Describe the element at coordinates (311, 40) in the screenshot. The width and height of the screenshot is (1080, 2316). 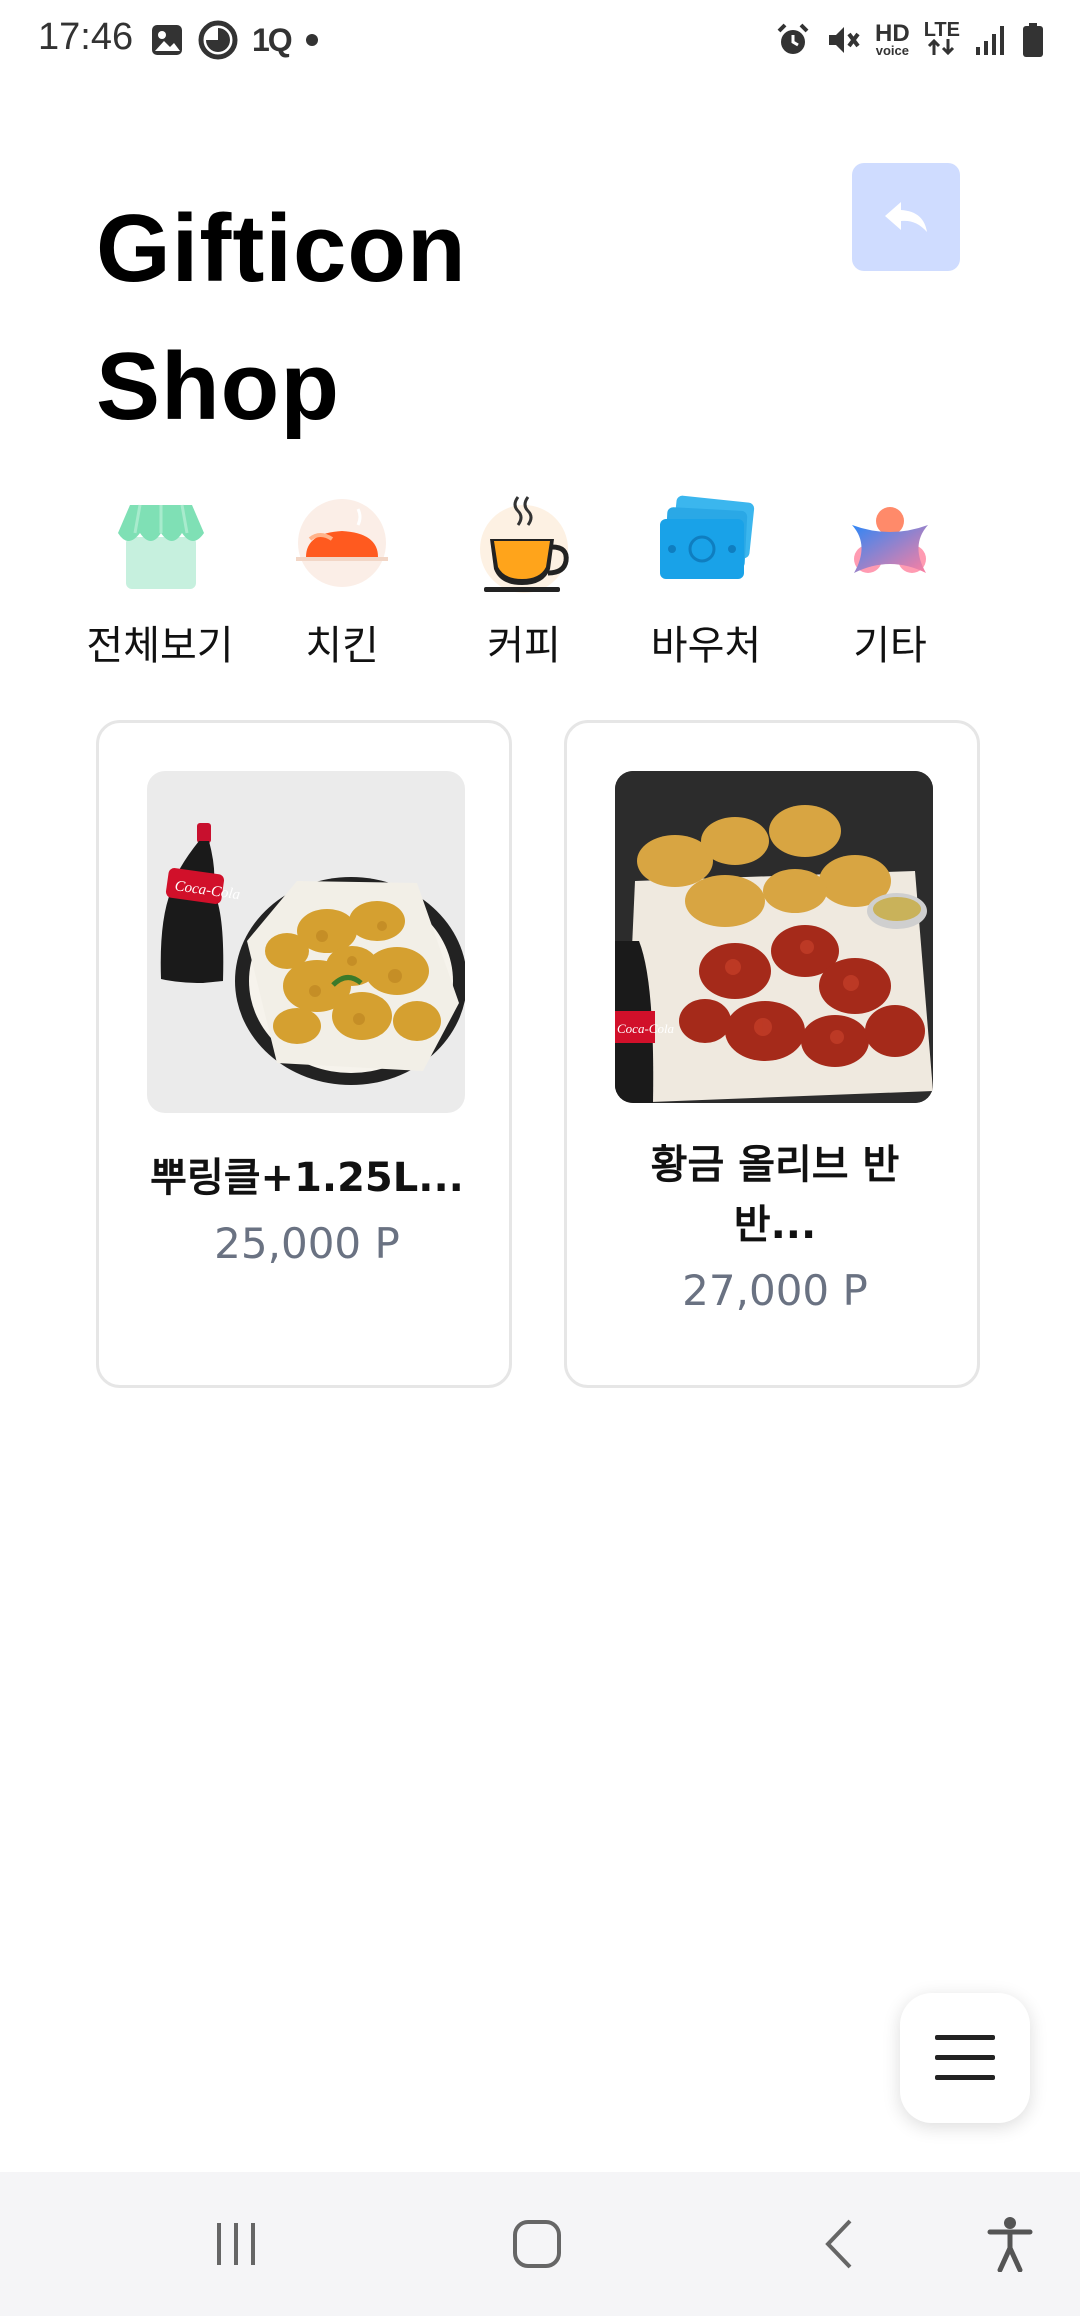
I see `dot-icon` at that location.